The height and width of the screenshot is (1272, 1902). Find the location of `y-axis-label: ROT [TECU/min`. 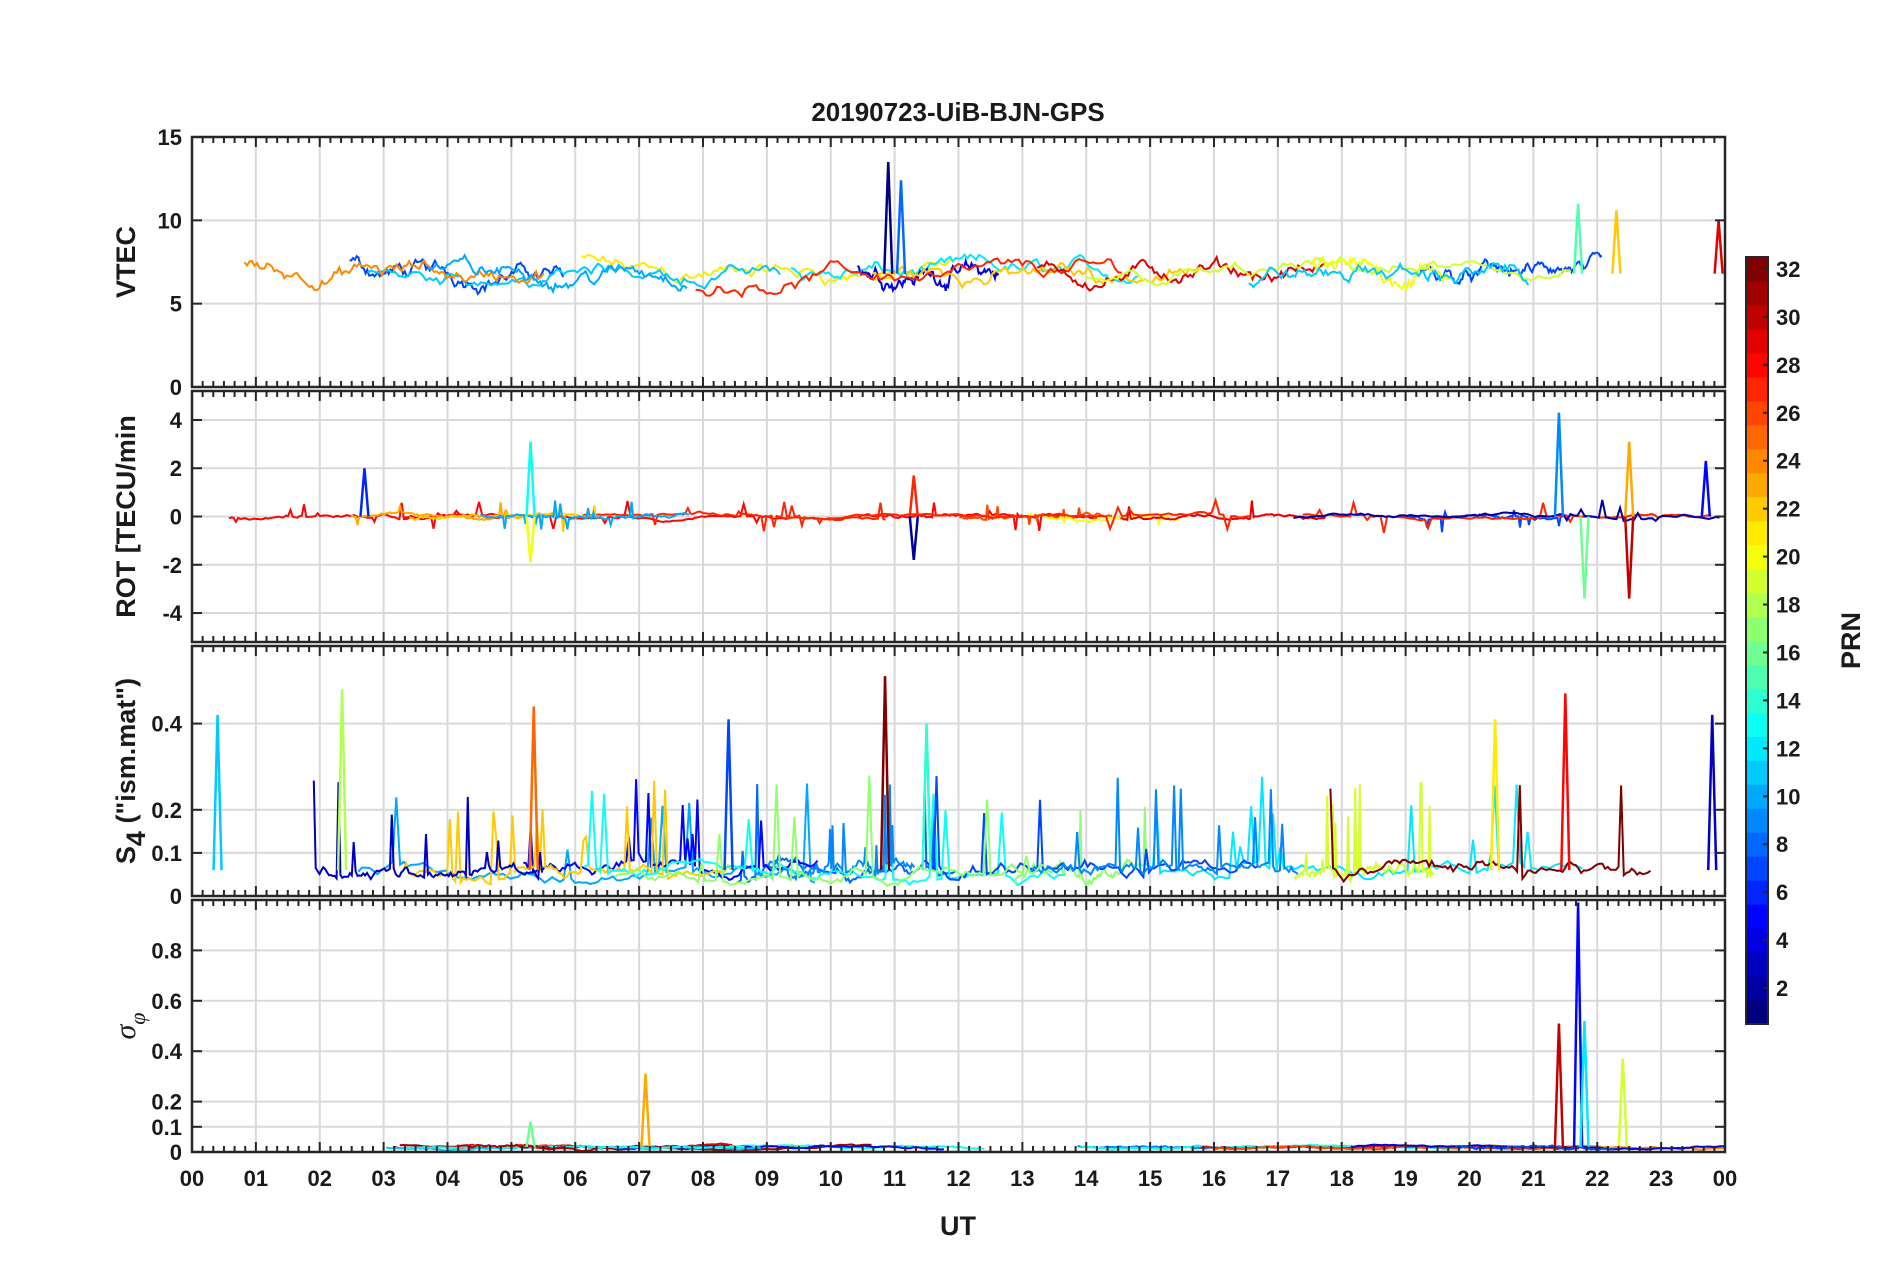

y-axis-label: ROT [TECU/min is located at coordinates (126, 516).